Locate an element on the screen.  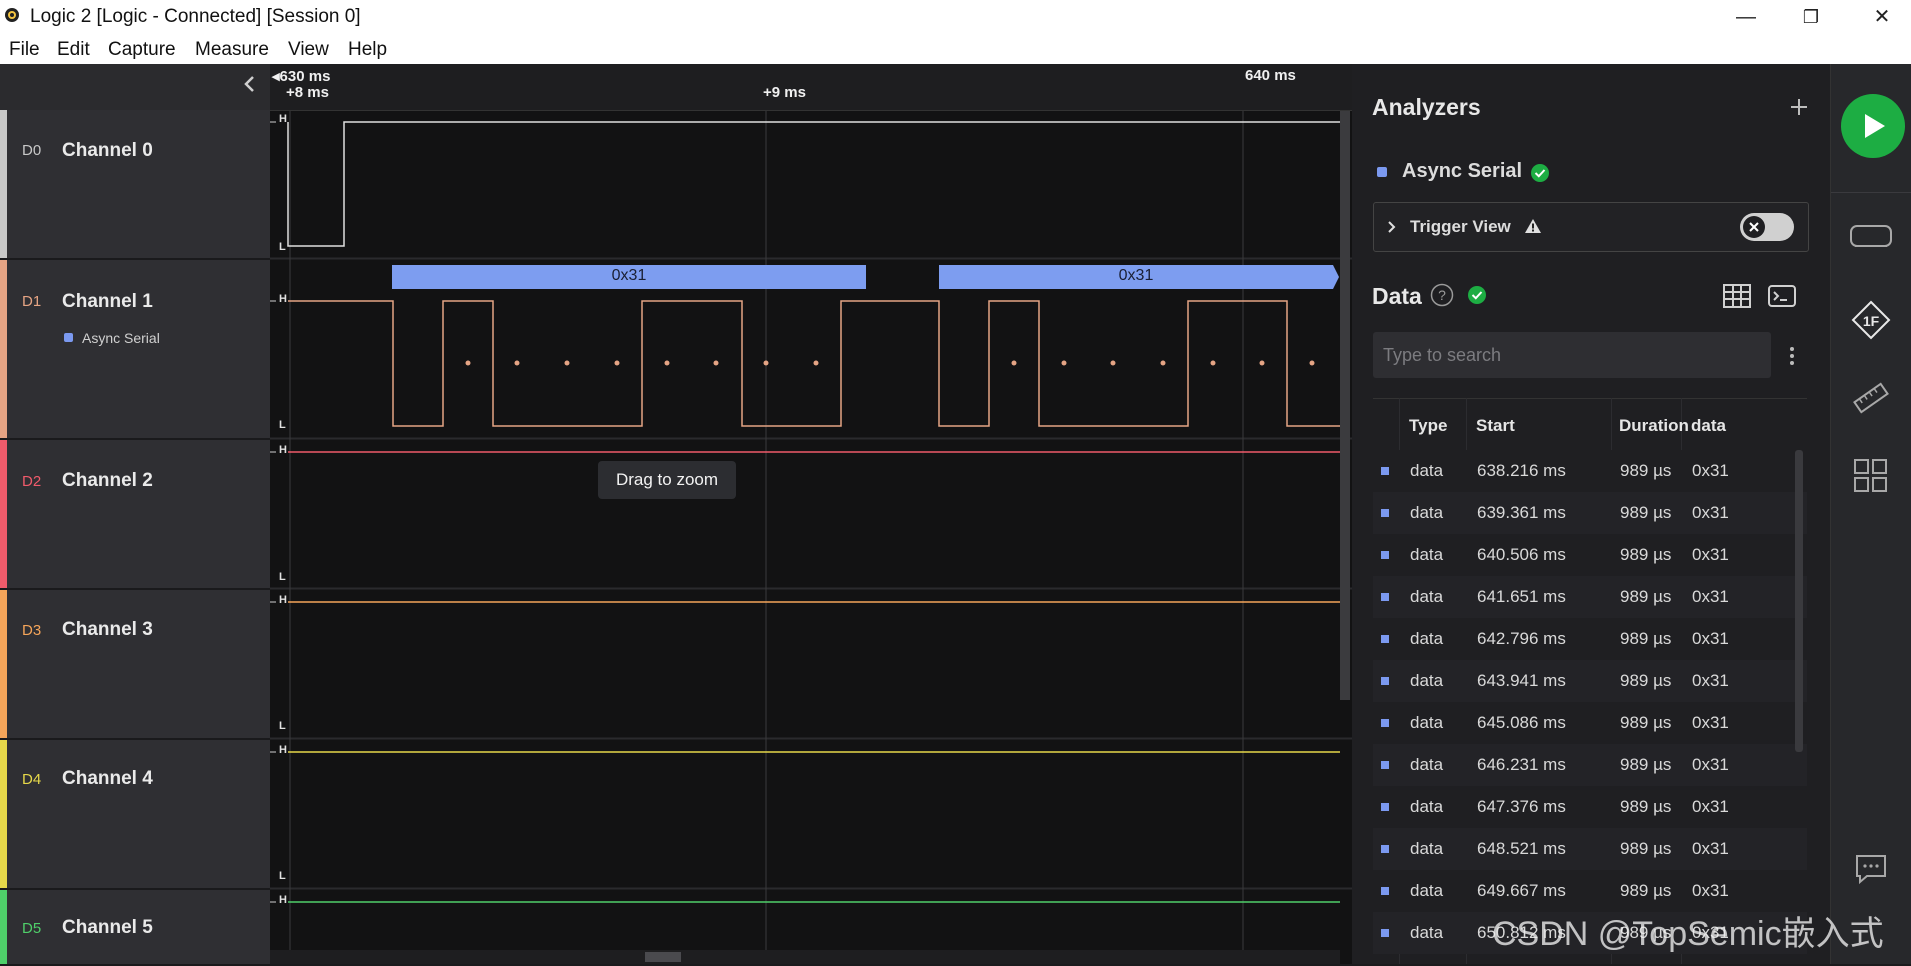
close-button: ✕ is located at coordinates (1882, 17).